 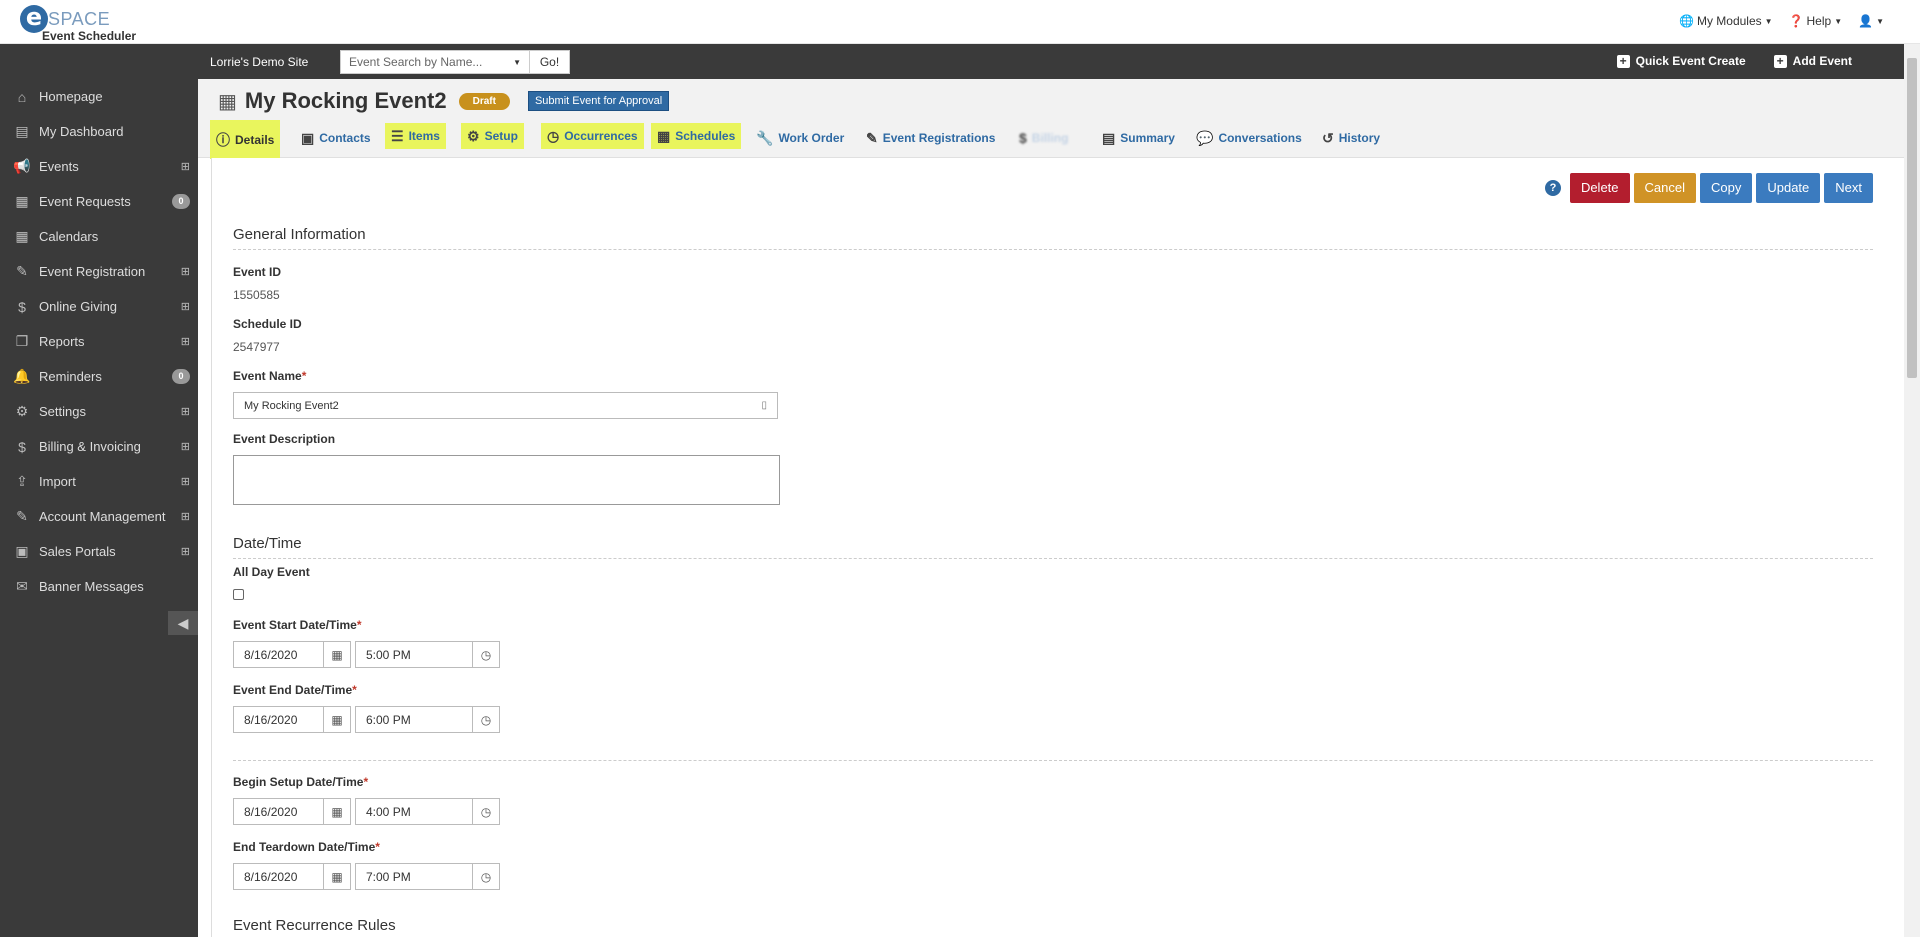 I want to click on tab-contacts: ▣ Contacts, so click(x=336, y=138).